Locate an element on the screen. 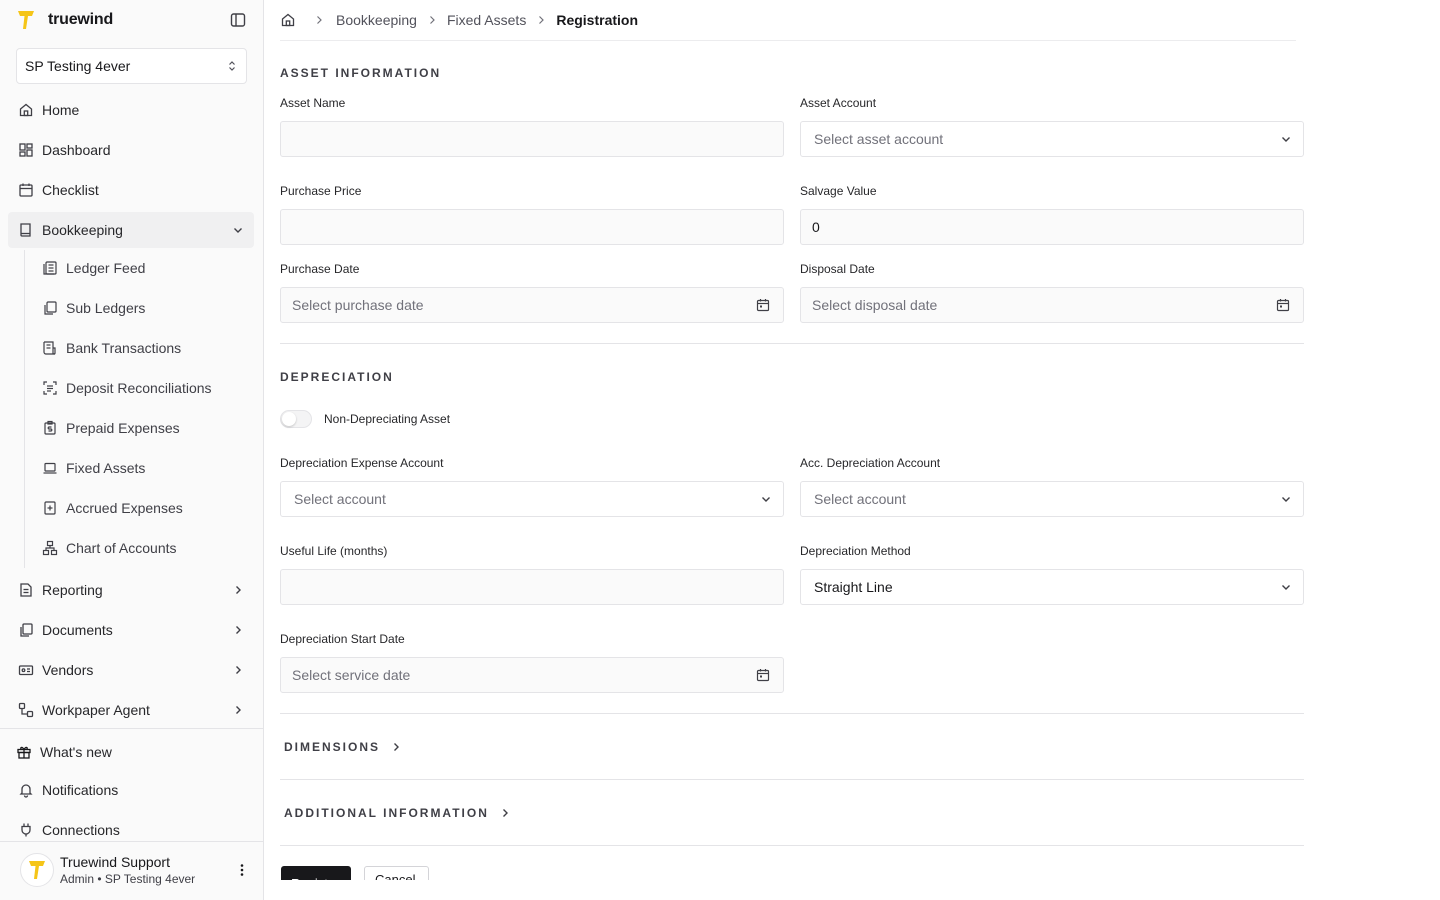 This screenshot has width=1440, height=900. purchase-date-input: Select purchase date is located at coordinates (532, 305).